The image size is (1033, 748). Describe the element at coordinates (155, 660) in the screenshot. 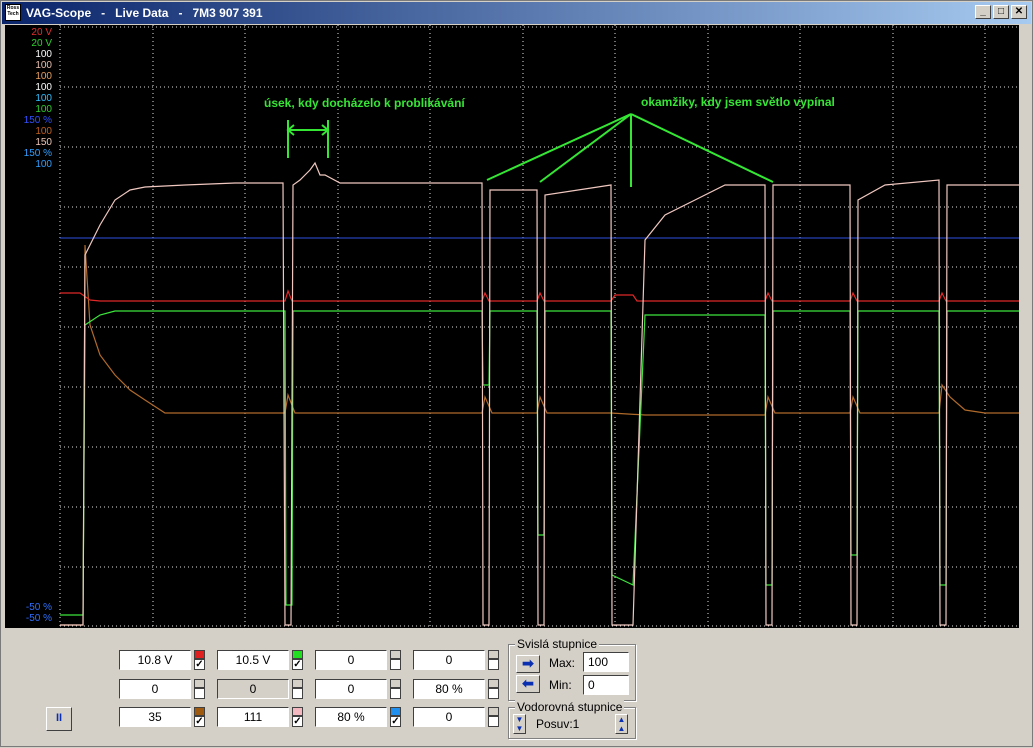

I see `channel-value: 10.8 V` at that location.